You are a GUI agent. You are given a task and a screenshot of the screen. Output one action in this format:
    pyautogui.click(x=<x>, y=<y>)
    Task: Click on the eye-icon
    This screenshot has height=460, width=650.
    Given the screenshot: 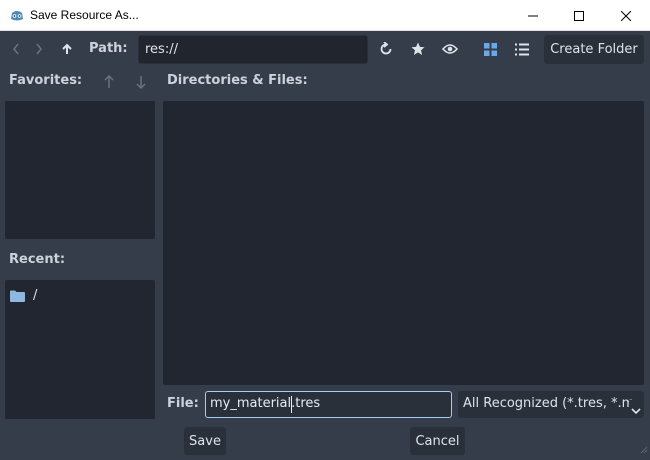 What is the action you would take?
    pyautogui.click(x=450, y=49)
    